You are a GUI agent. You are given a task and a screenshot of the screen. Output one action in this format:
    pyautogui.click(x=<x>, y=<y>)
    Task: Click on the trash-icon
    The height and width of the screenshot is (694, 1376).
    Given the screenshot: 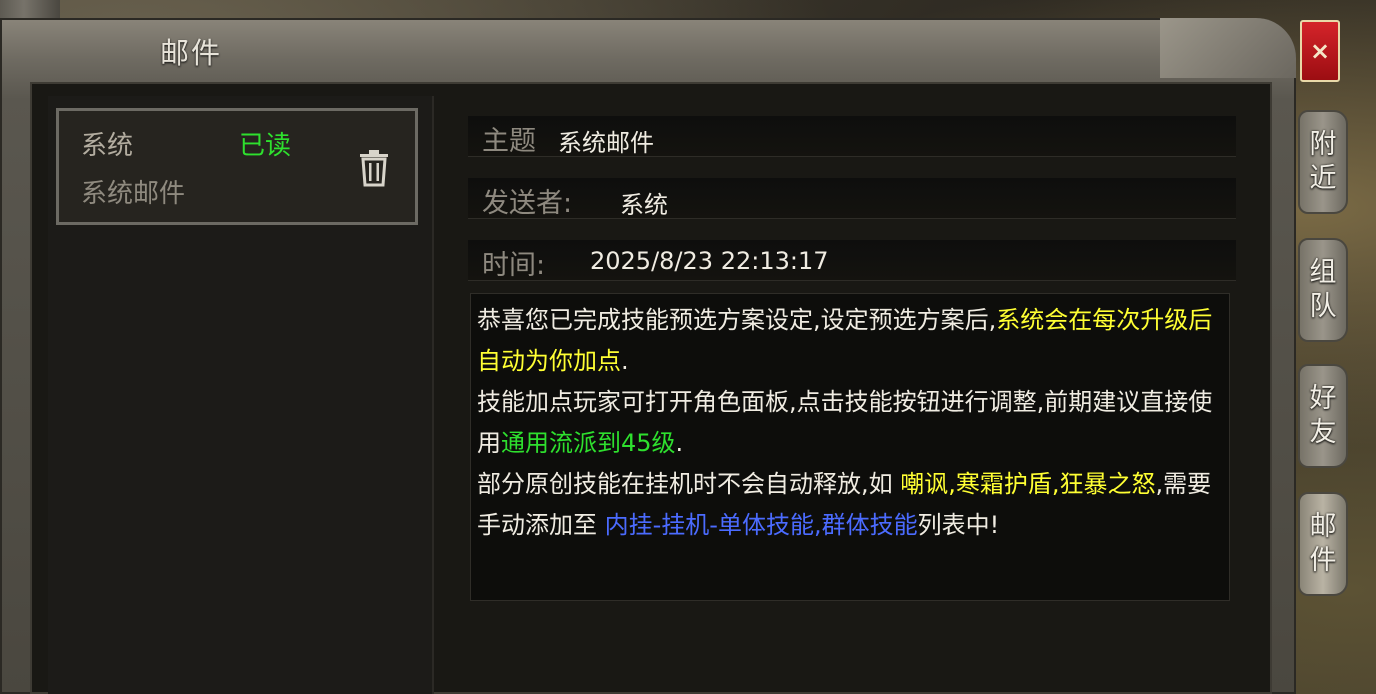 What is the action you would take?
    pyautogui.click(x=374, y=168)
    